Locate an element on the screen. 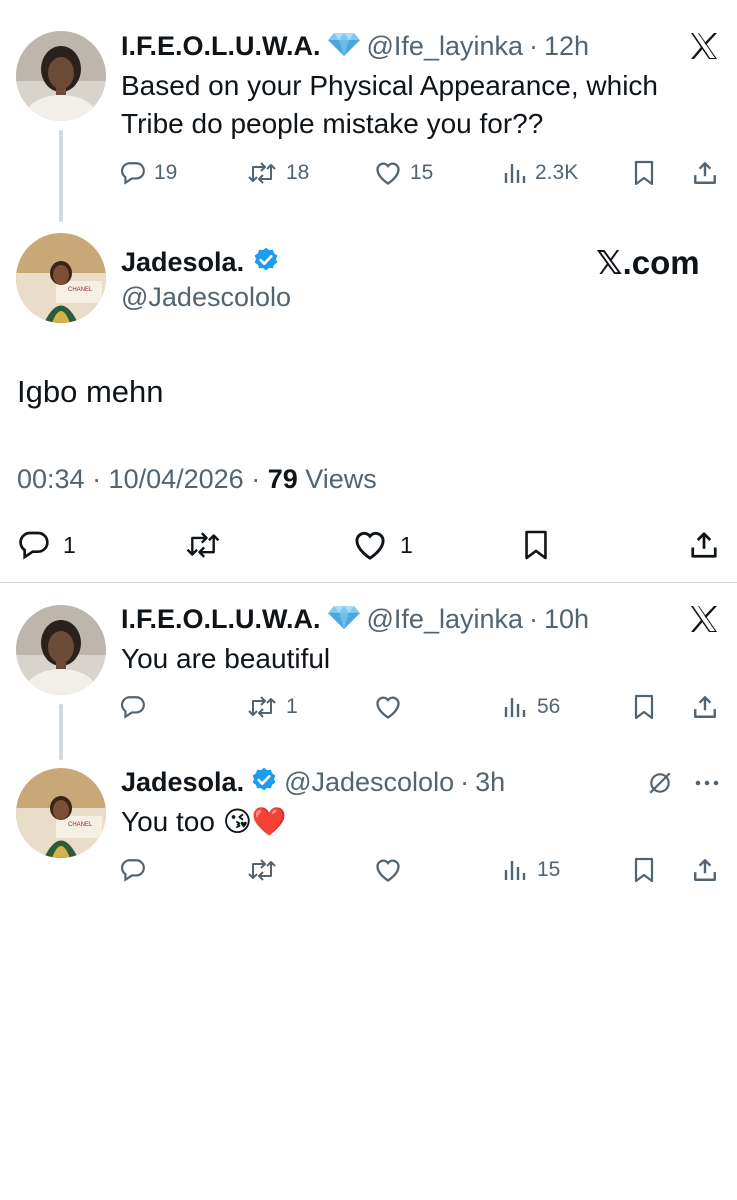  views-label: Views is located at coordinates (337, 479).